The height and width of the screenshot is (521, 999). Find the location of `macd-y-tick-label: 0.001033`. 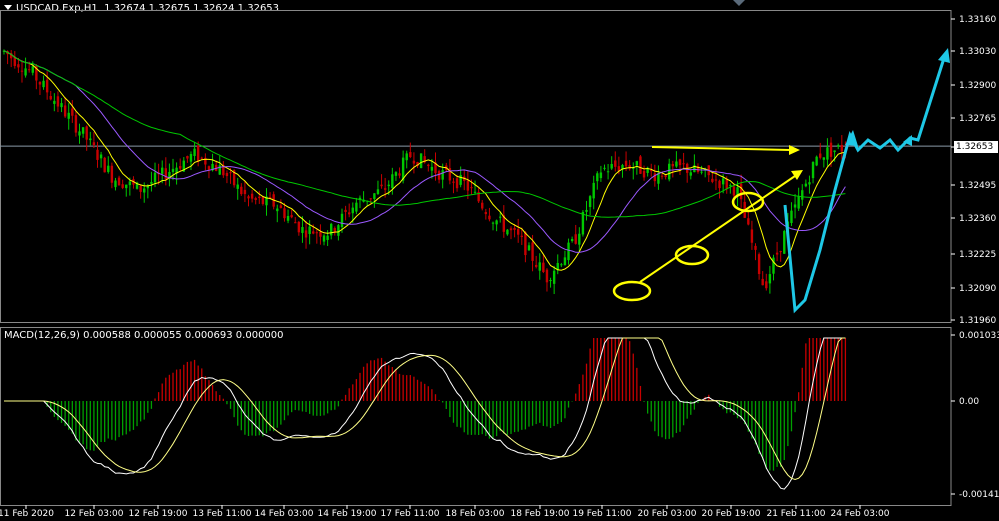

macd-y-tick-label: 0.001033 is located at coordinates (979, 336).